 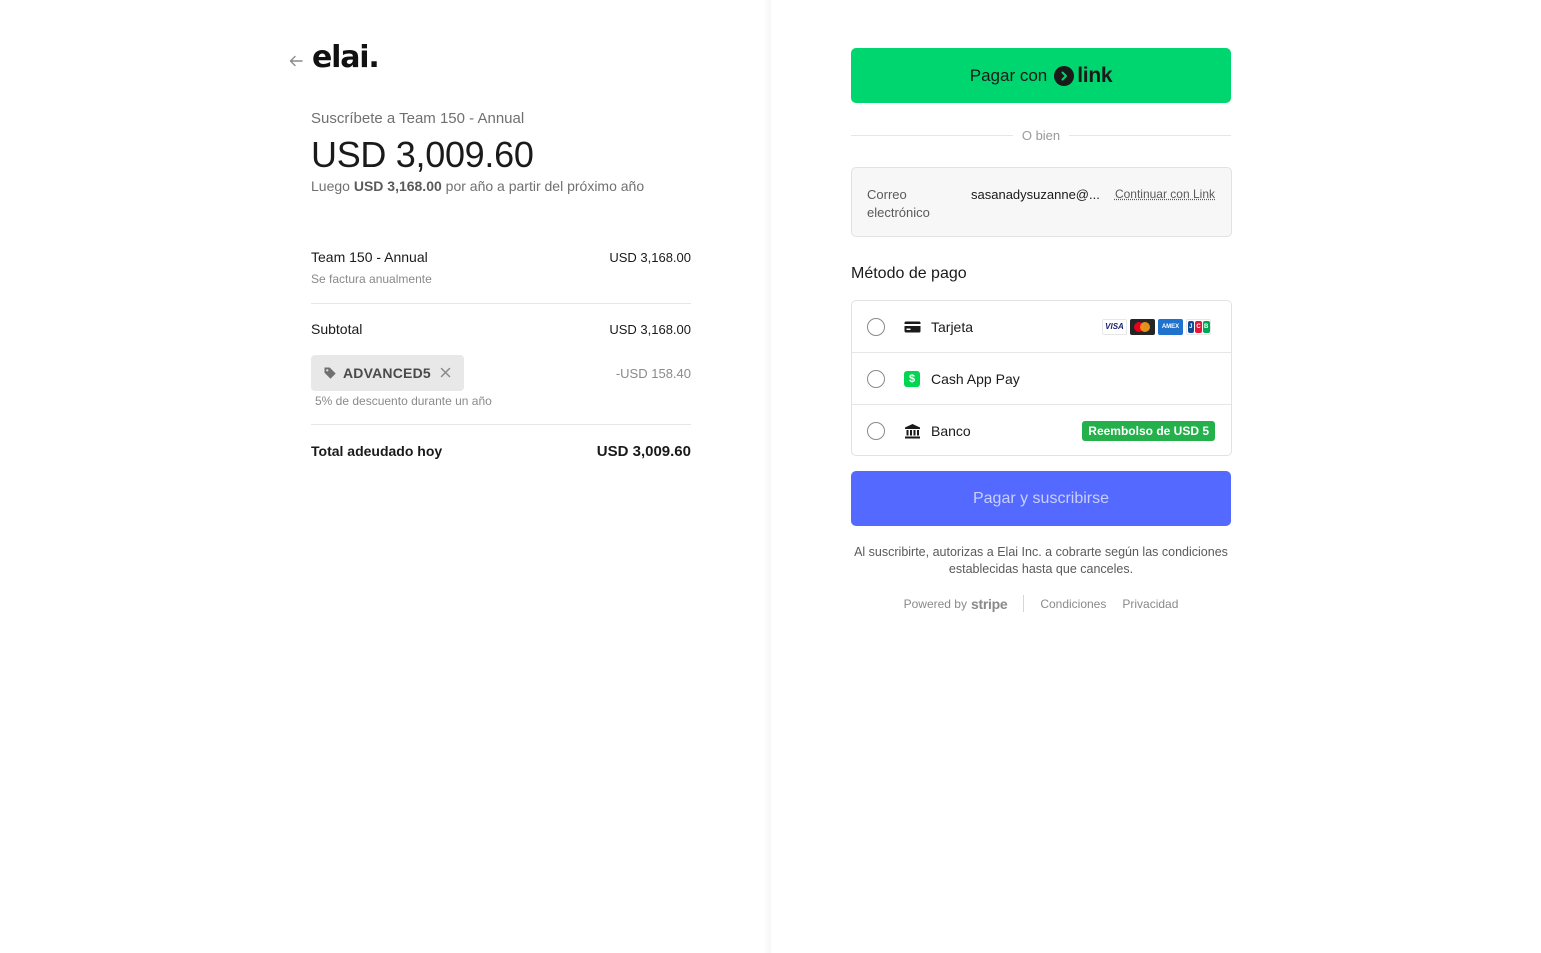 I want to click on total-price-heading: USD 3,009.60, so click(x=422, y=154).